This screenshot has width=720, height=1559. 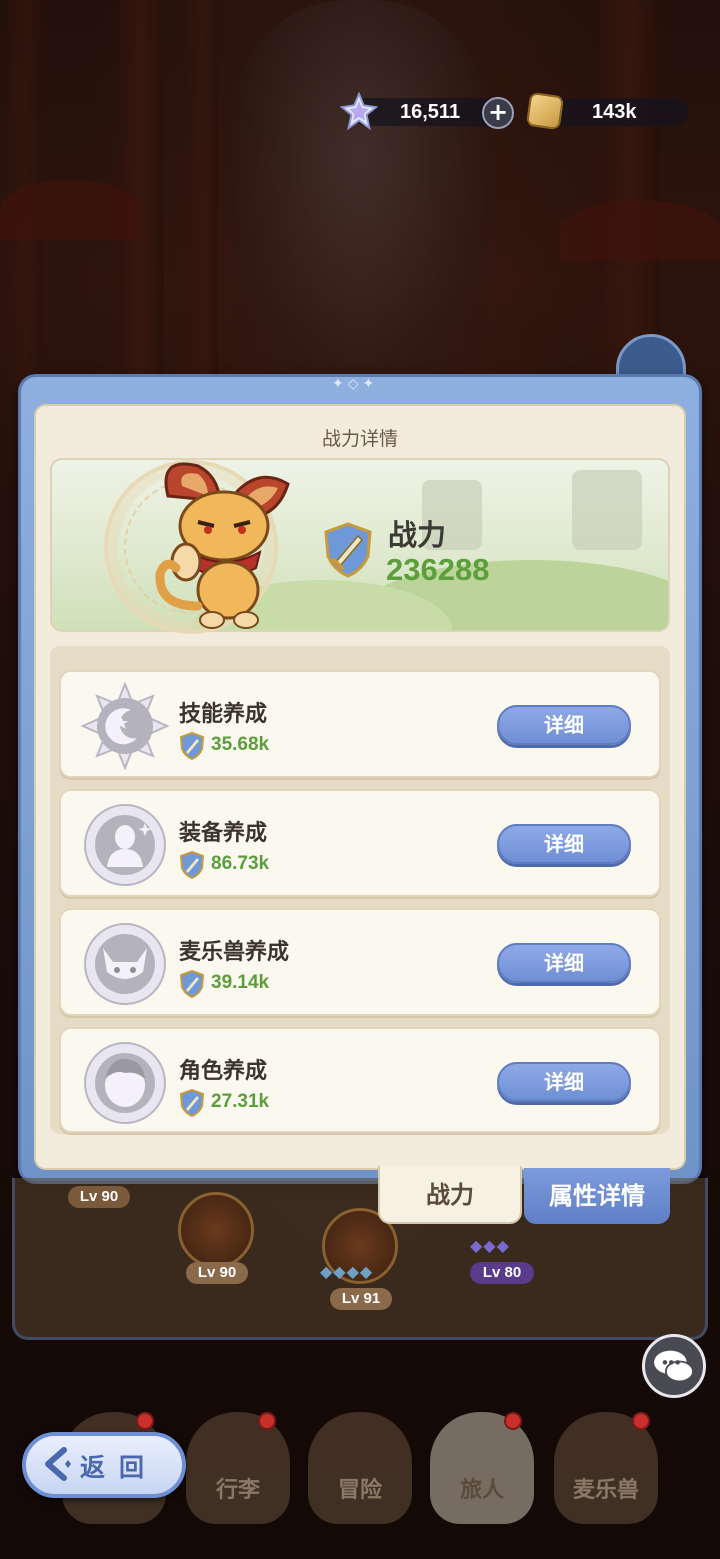 I want to click on hero-portrait, so click(x=216, y=1230).